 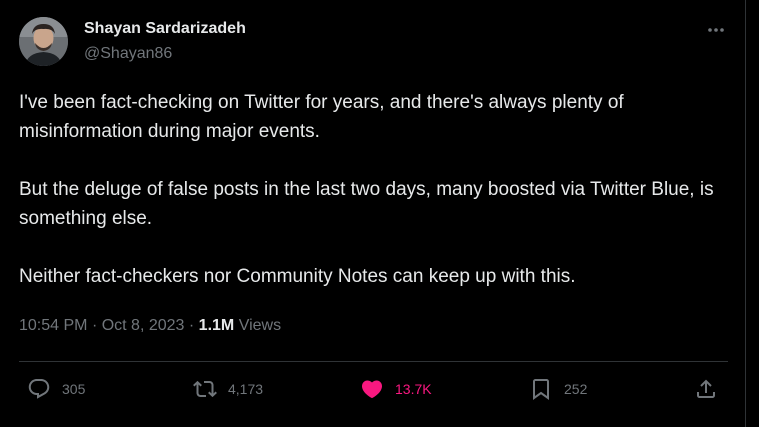 I want to click on like-button: 13.7K, so click(x=396, y=389).